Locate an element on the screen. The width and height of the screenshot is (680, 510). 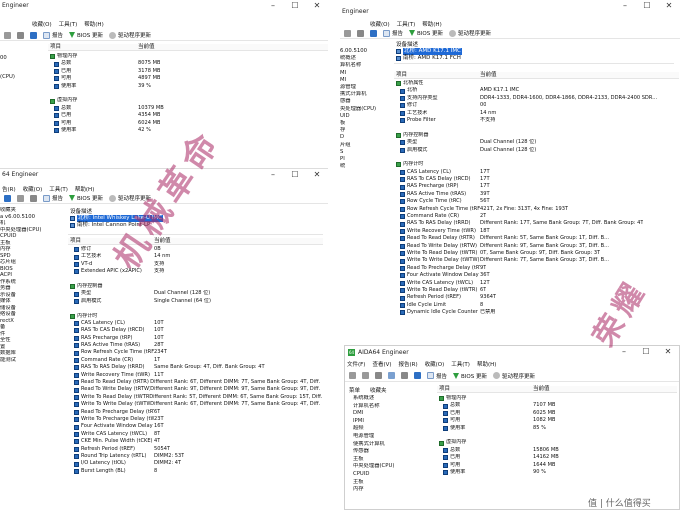
table-row: I/O Latency (tIOL)DIMM2: 4T is located at coordinates (196, 463).